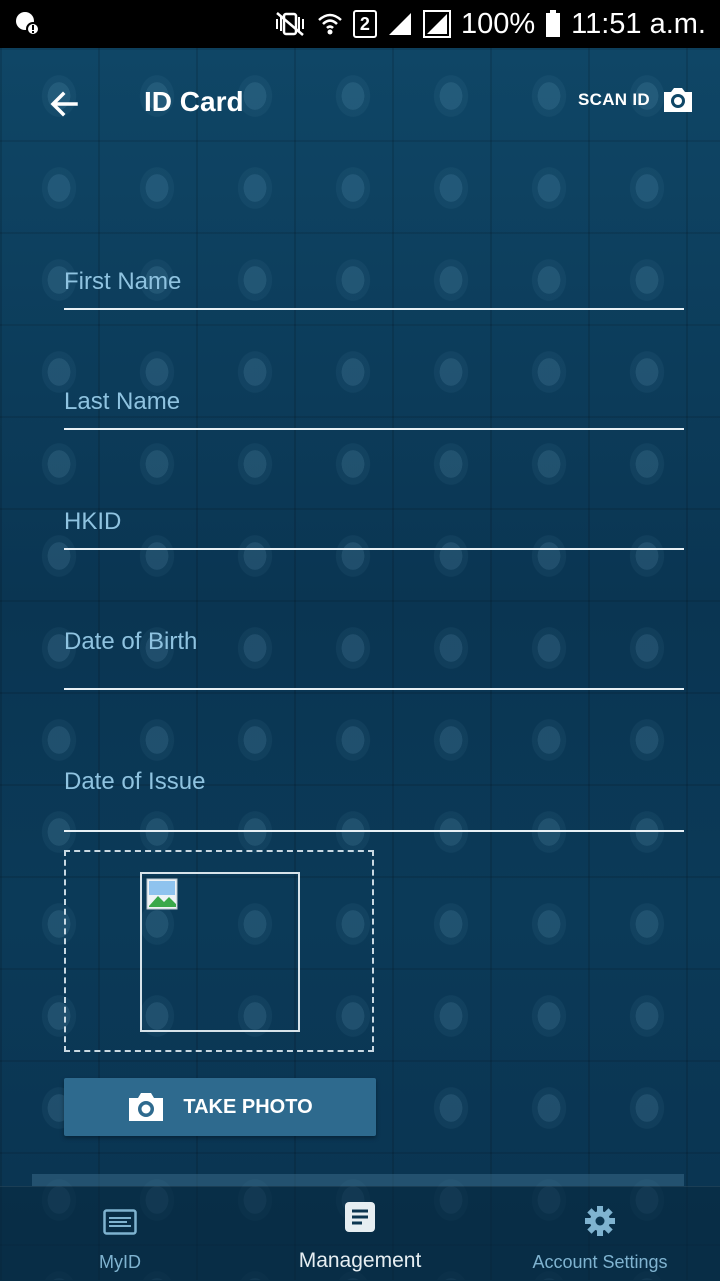 The width and height of the screenshot is (720, 1281). I want to click on back-arrow-icon, so click(64, 104).